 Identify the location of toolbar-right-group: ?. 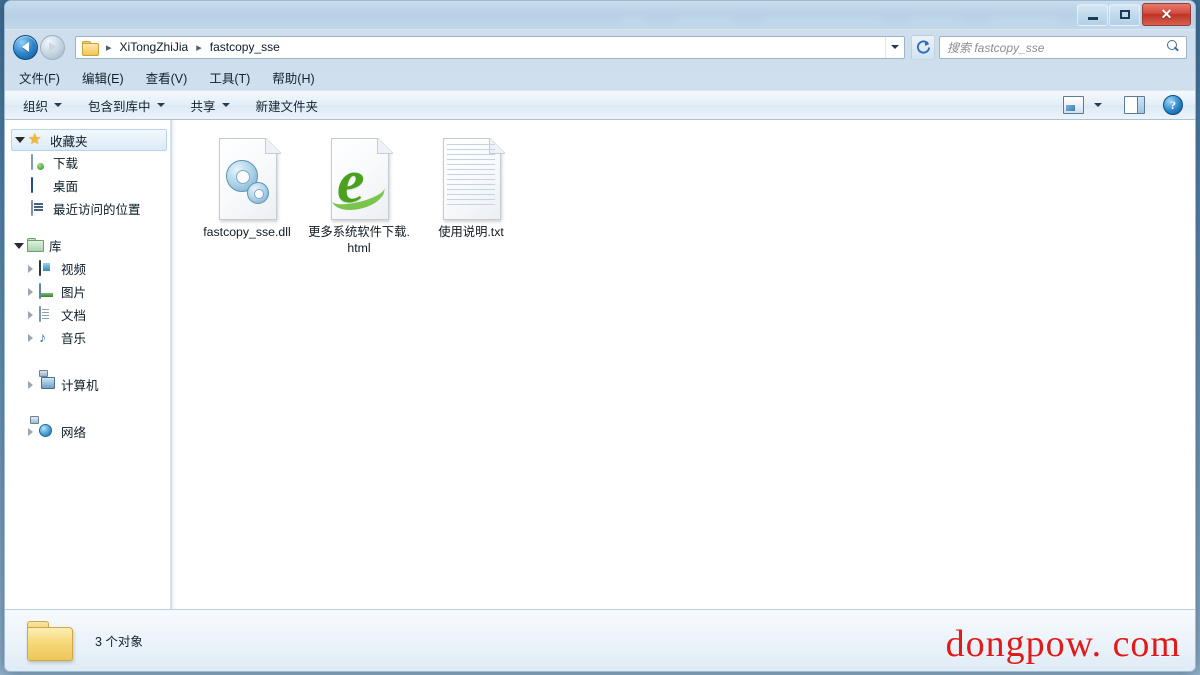
(1124, 105).